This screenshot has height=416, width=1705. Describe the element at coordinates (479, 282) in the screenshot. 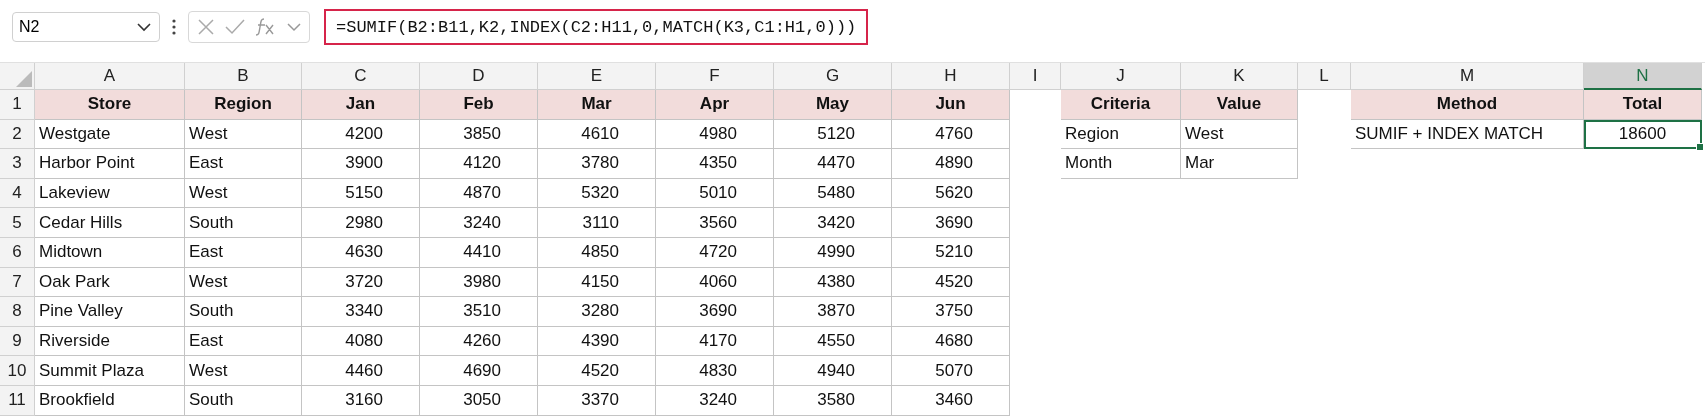

I see `table-cell: 3980` at that location.